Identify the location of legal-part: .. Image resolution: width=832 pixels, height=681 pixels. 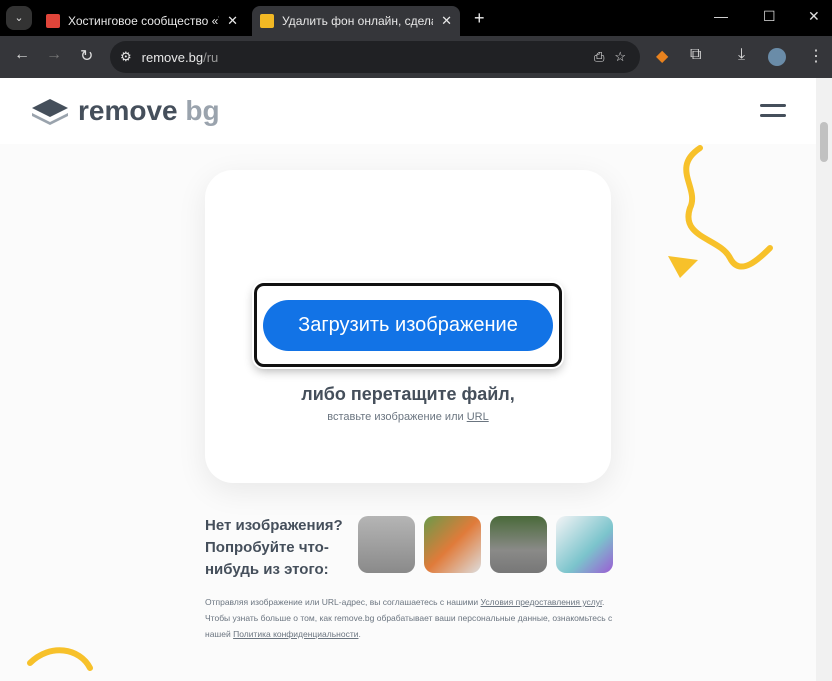
(359, 634).